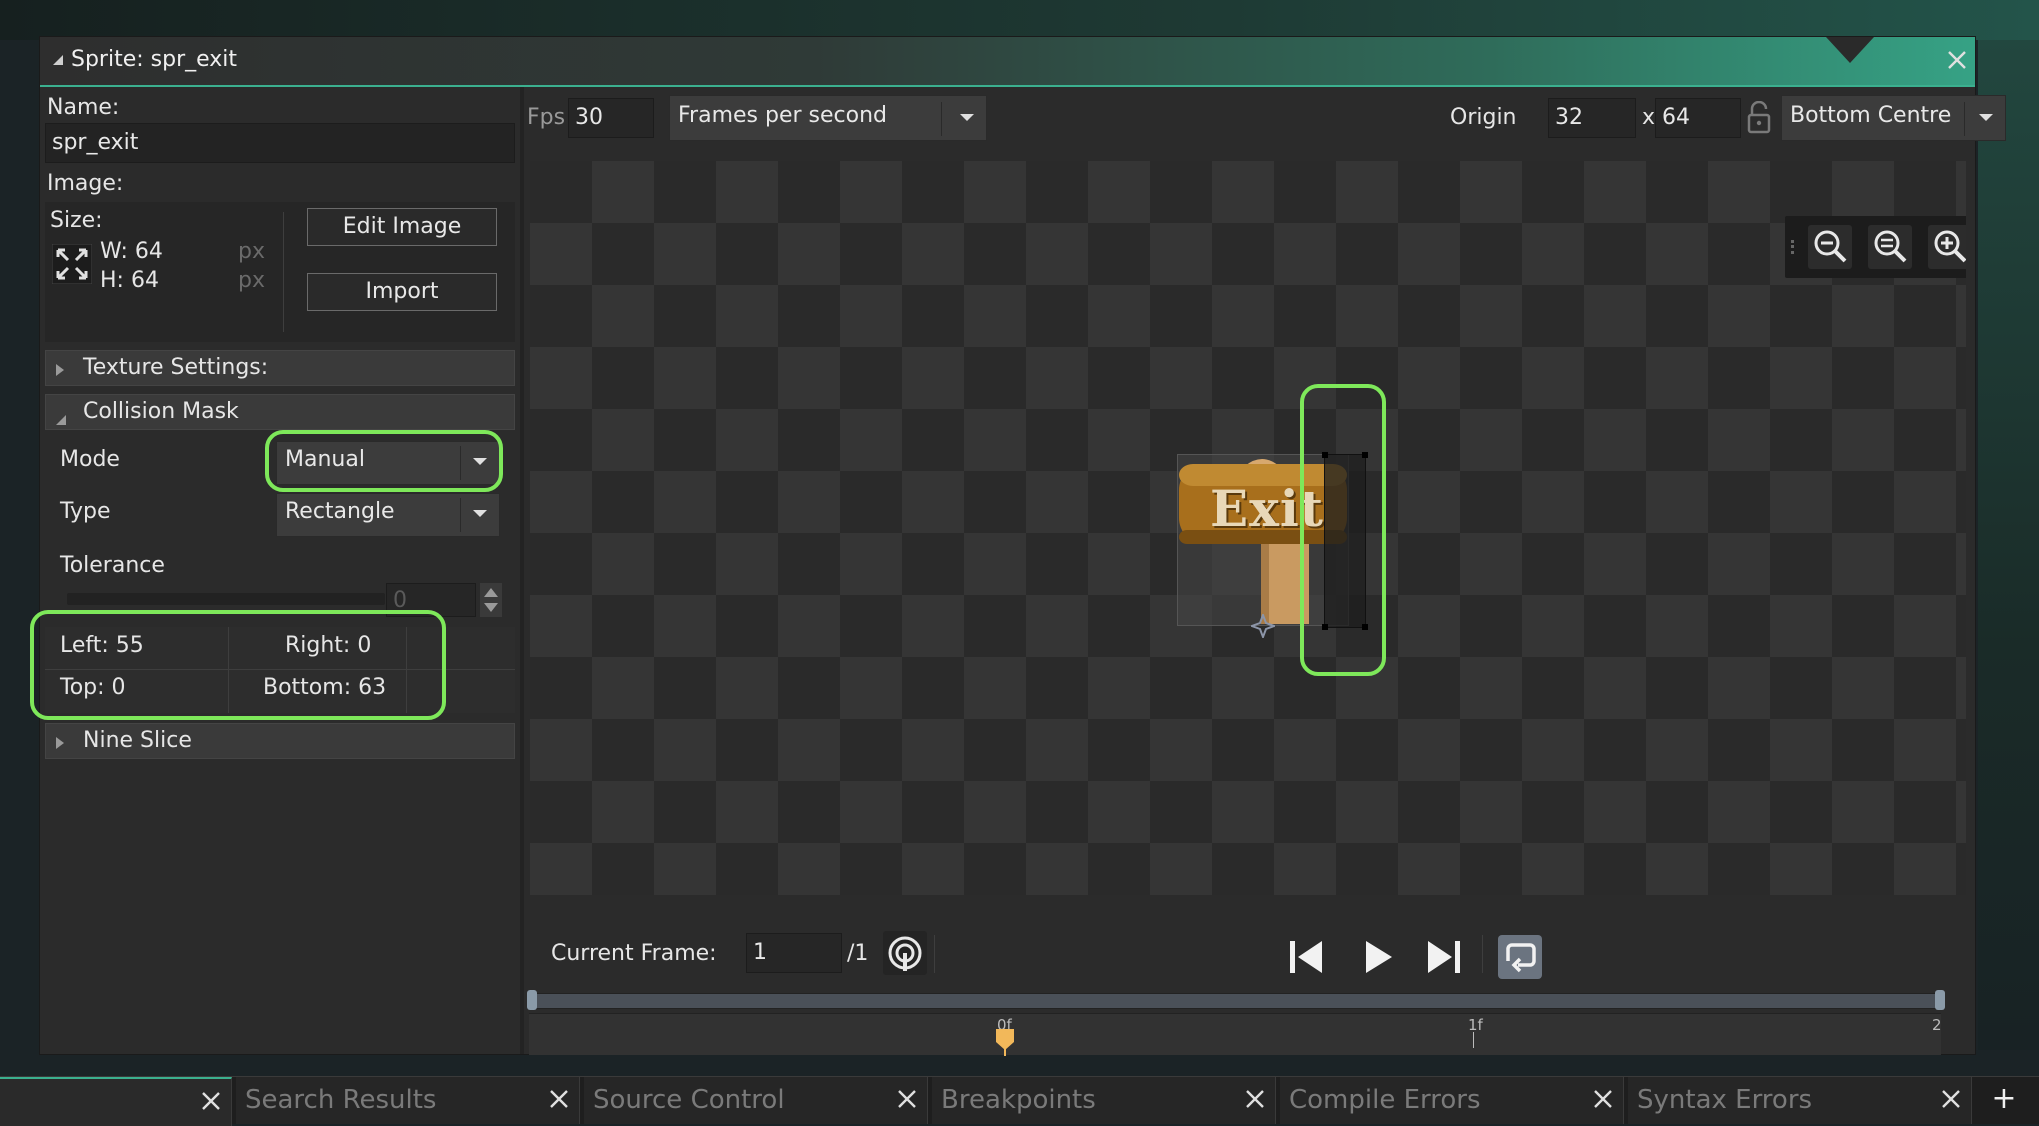 The height and width of the screenshot is (1126, 2039). I want to click on texture-settings-header: Texture Settings:, so click(280, 368).